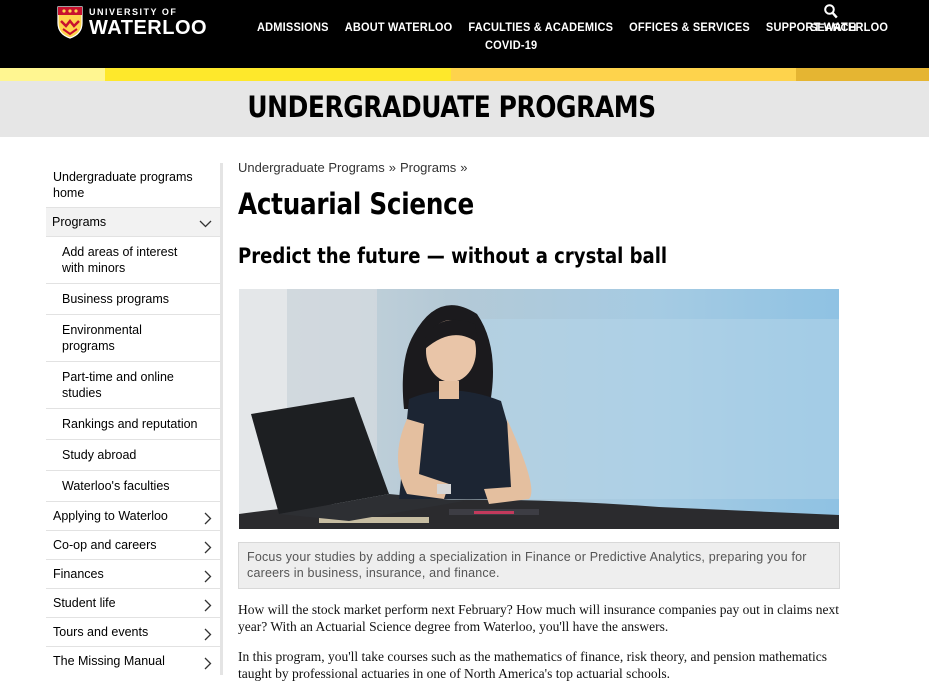  I want to click on sidebar-item-label: Applying to Waterloo, so click(110, 516).